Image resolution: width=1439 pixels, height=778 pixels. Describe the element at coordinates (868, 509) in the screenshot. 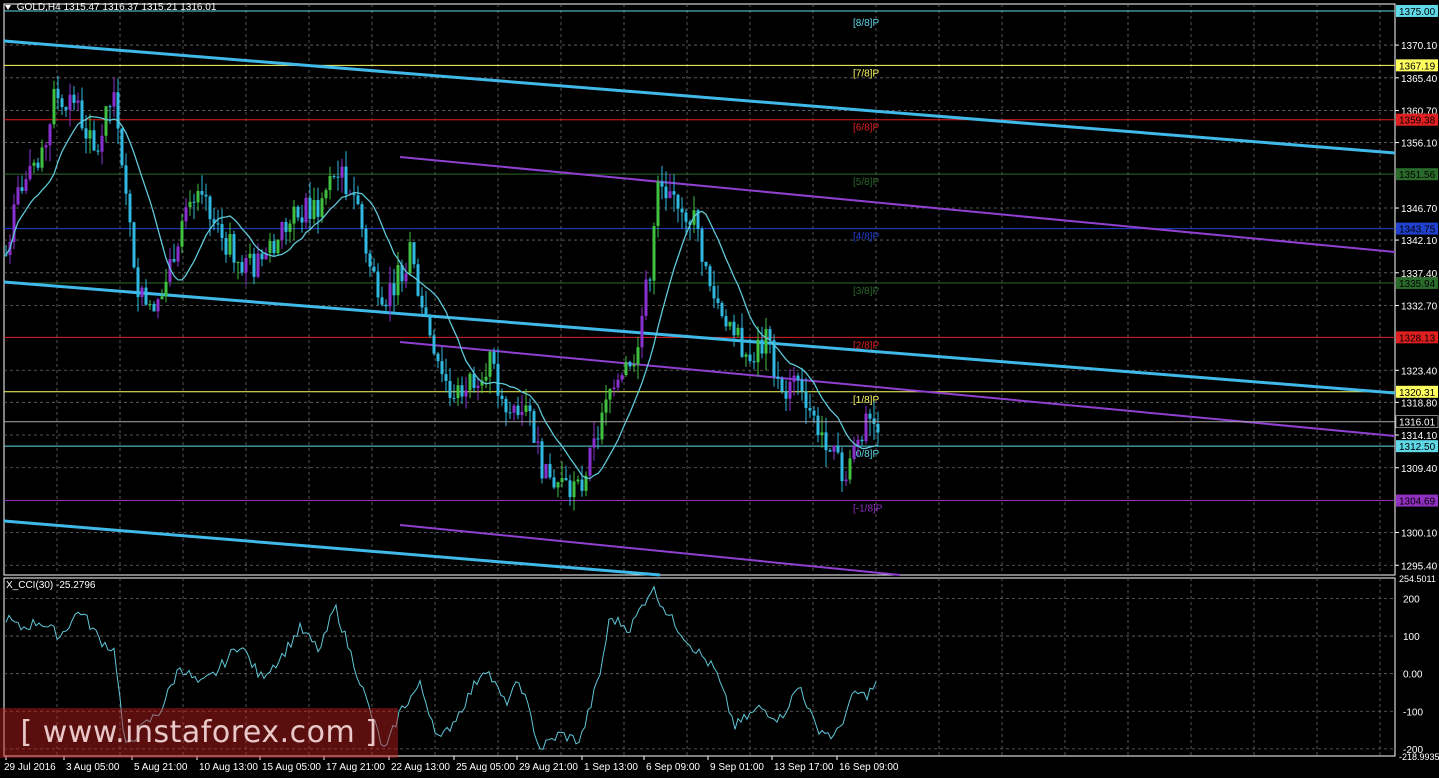

I see `murrey-level-label: [-1/8]P` at that location.